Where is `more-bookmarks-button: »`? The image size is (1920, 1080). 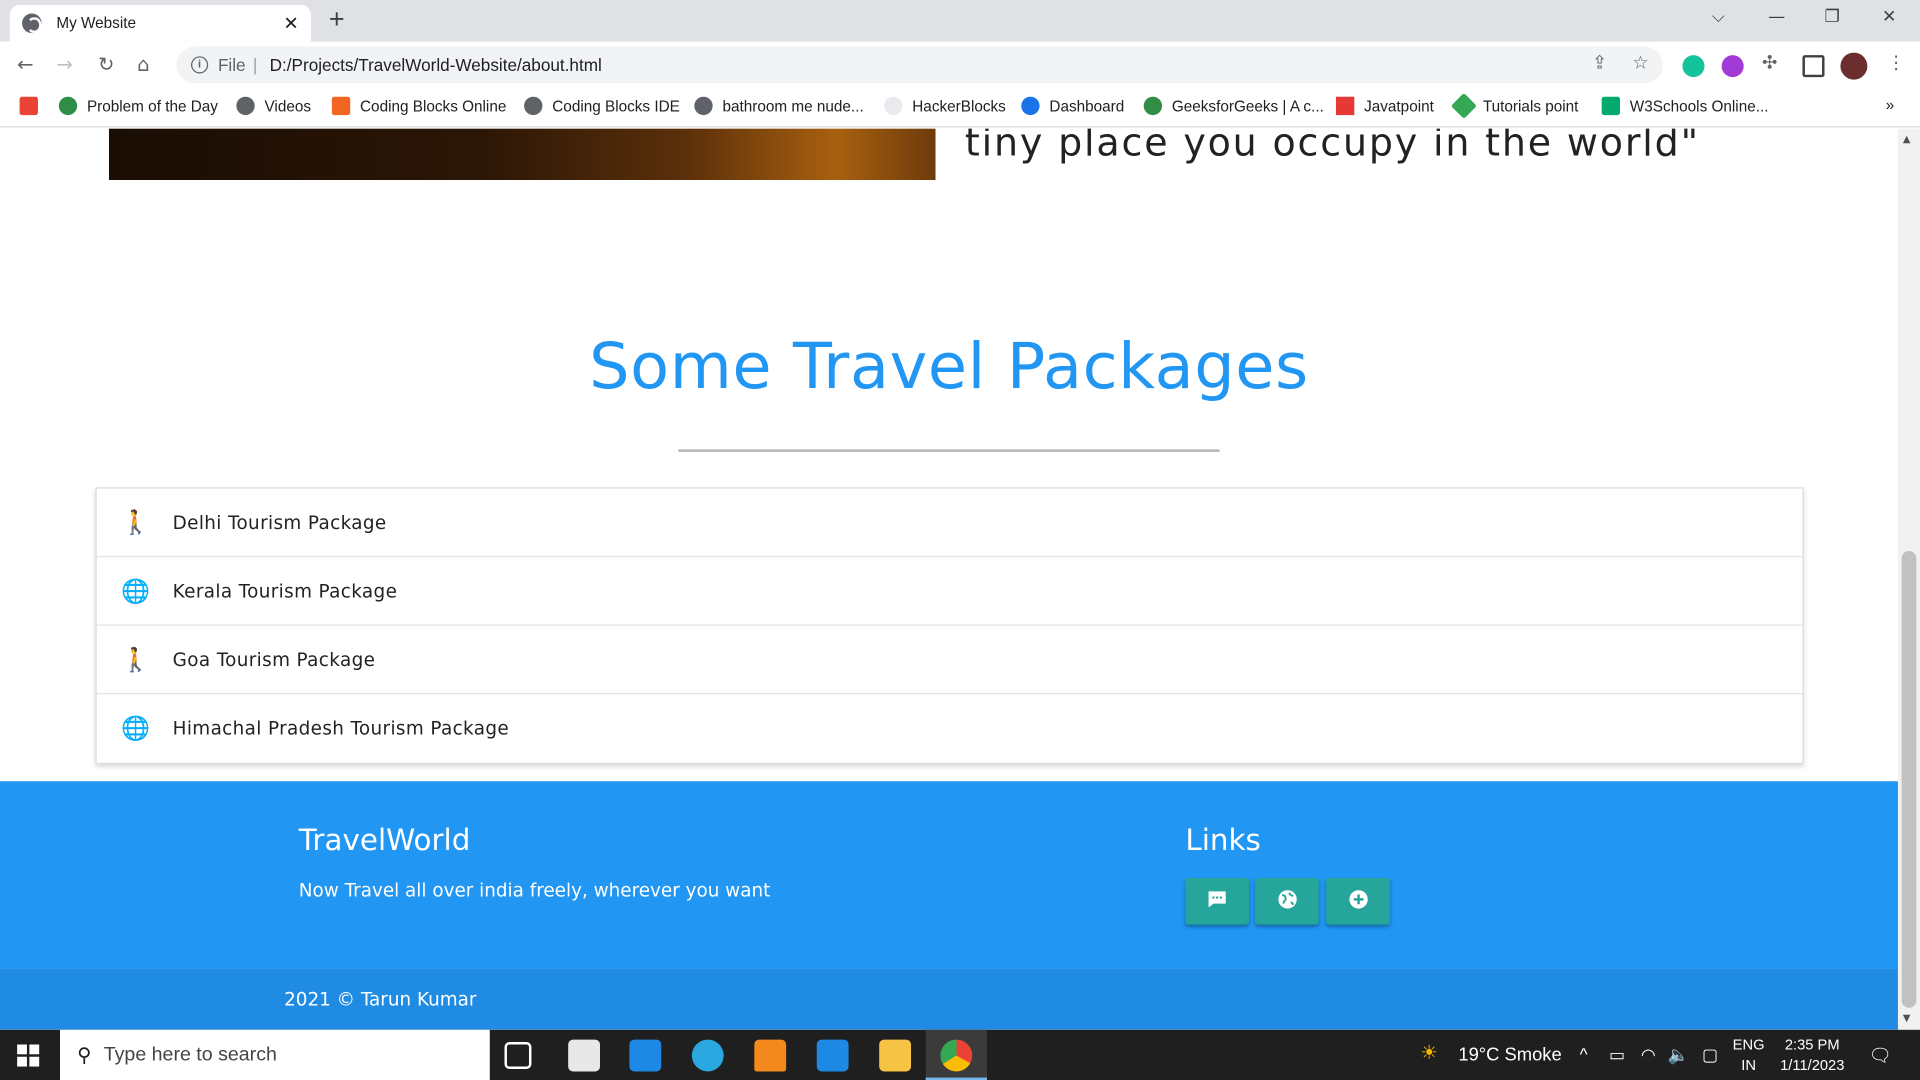 more-bookmarks-button: » is located at coordinates (1890, 105).